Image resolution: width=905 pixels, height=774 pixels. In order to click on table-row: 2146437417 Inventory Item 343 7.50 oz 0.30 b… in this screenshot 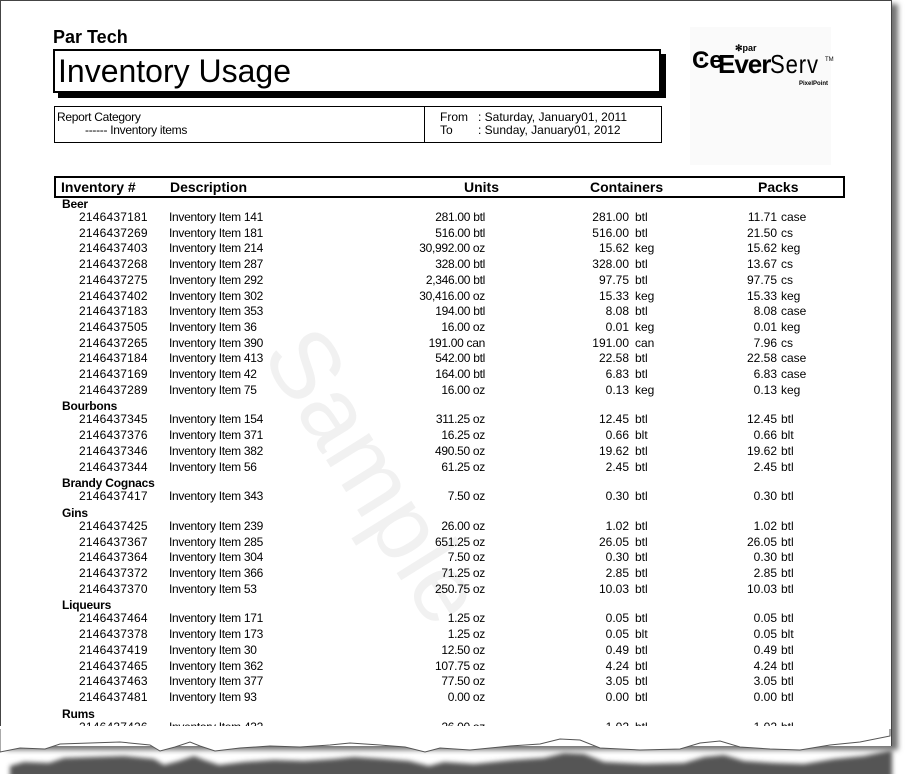, I will do `click(446, 497)`.